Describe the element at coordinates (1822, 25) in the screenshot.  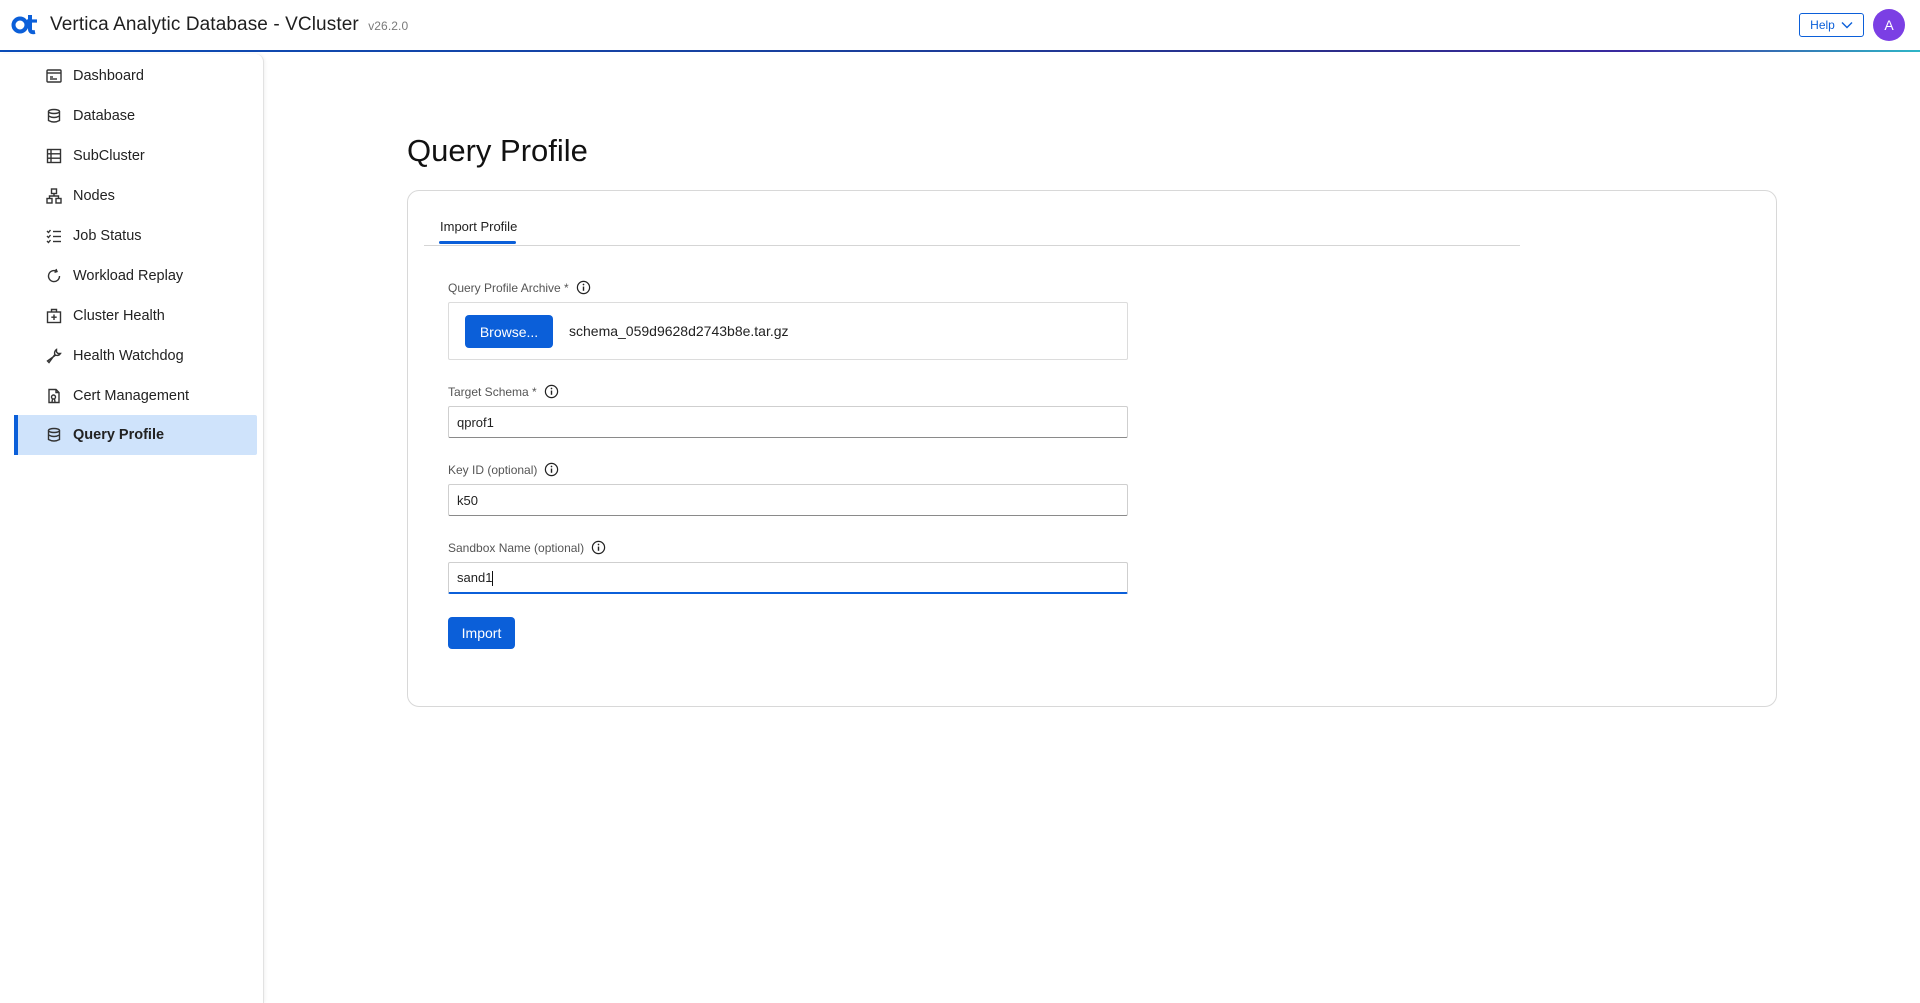
I see `help-button-label: Help` at that location.